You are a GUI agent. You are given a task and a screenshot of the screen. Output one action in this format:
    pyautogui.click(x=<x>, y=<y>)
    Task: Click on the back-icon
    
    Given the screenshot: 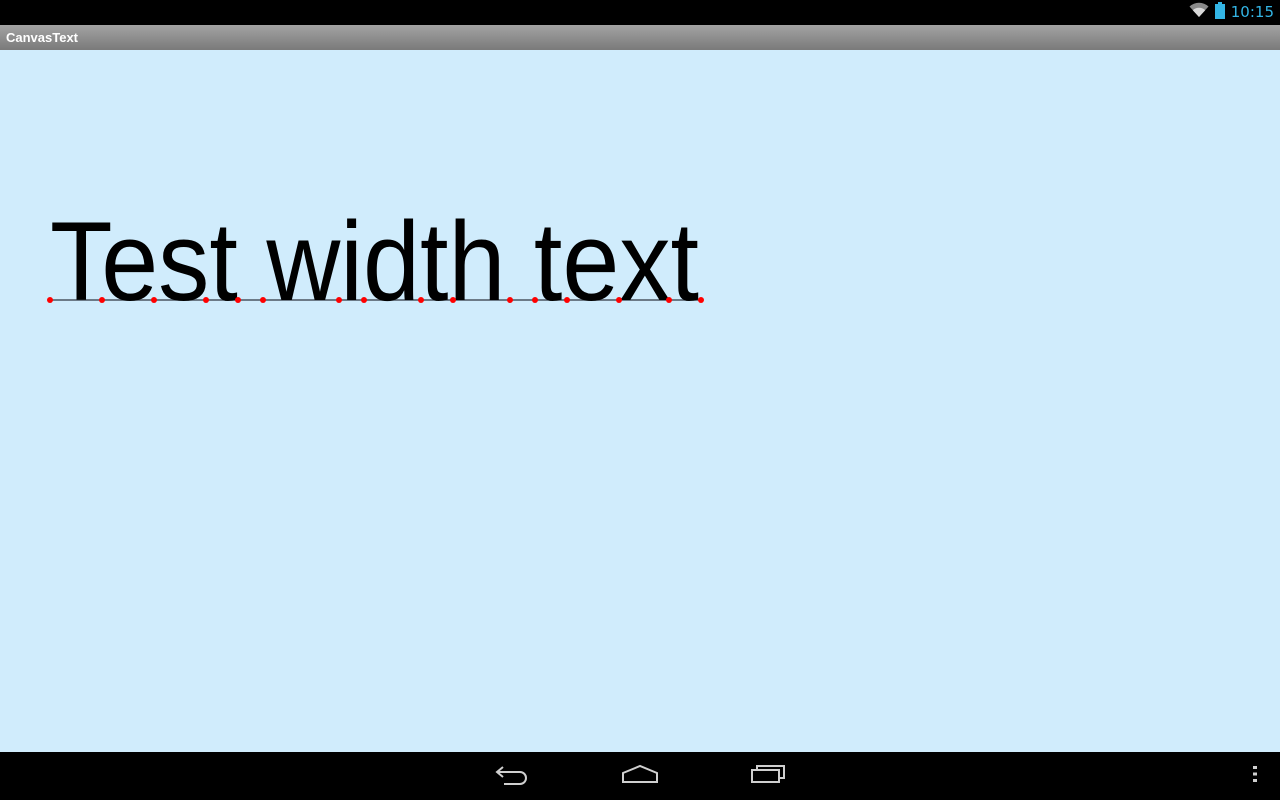 What is the action you would take?
    pyautogui.click(x=512, y=776)
    